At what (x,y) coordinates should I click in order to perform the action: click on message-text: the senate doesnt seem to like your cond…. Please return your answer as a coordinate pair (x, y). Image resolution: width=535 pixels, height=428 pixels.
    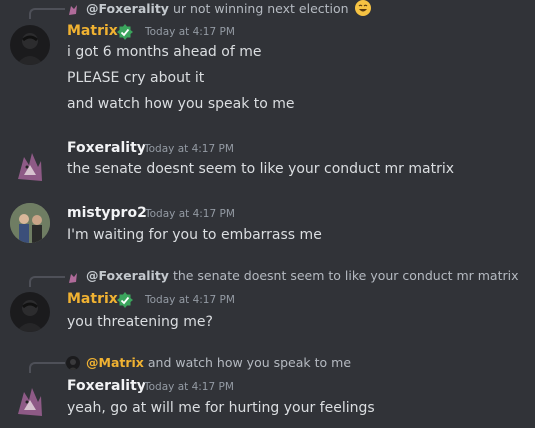
    Looking at the image, I should click on (261, 169).